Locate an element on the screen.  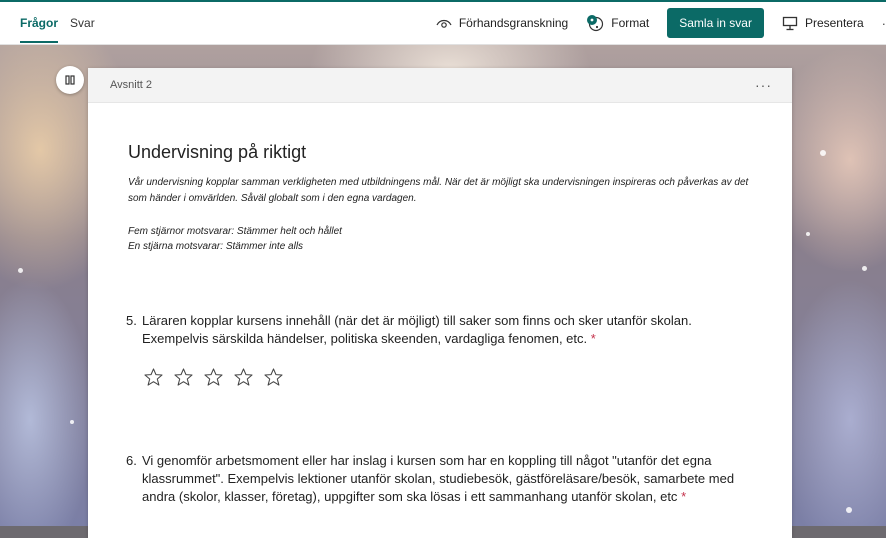
eye-icon is located at coordinates (444, 23).